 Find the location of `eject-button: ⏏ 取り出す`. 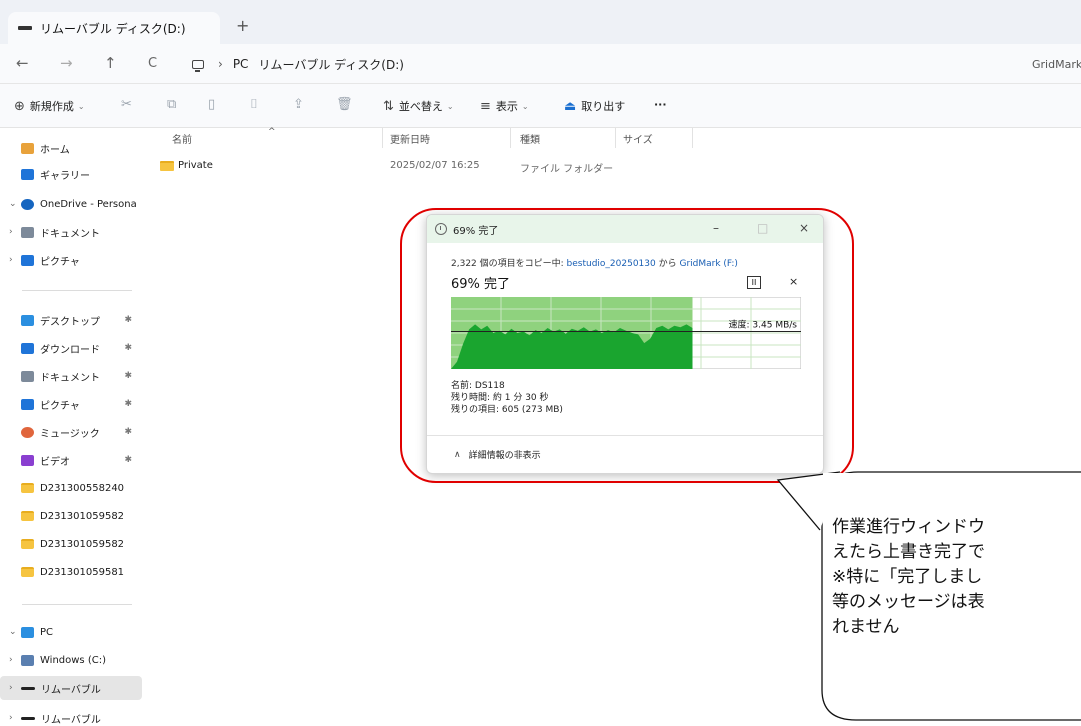

eject-button: ⏏ 取り出す is located at coordinates (594, 106).